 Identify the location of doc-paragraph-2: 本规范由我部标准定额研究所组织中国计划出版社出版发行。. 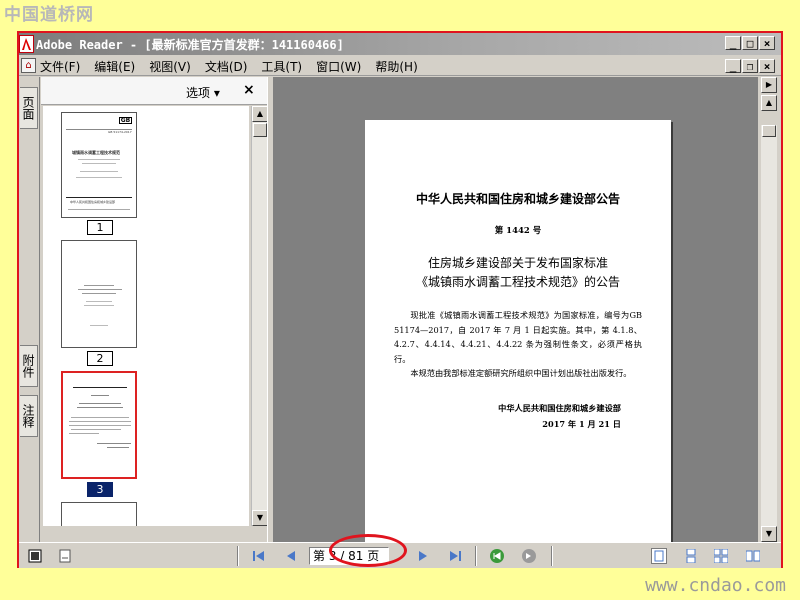
(521, 373).